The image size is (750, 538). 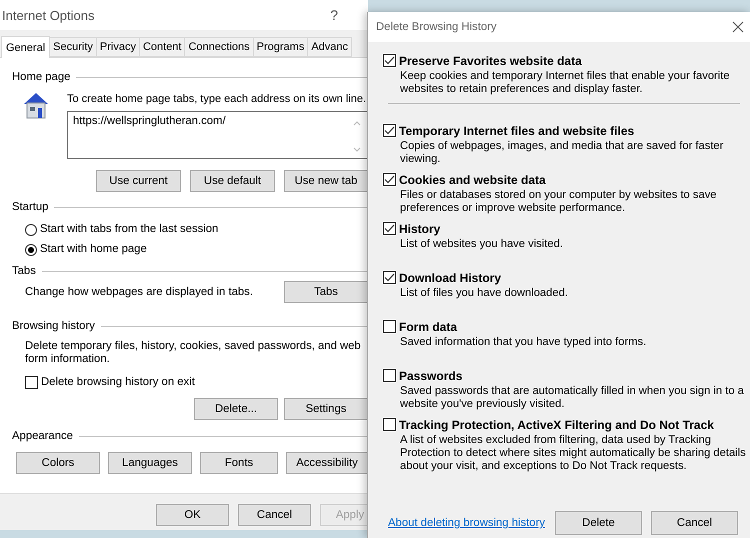 I want to click on option-description: Saved information that you have typed into forms., so click(x=523, y=342).